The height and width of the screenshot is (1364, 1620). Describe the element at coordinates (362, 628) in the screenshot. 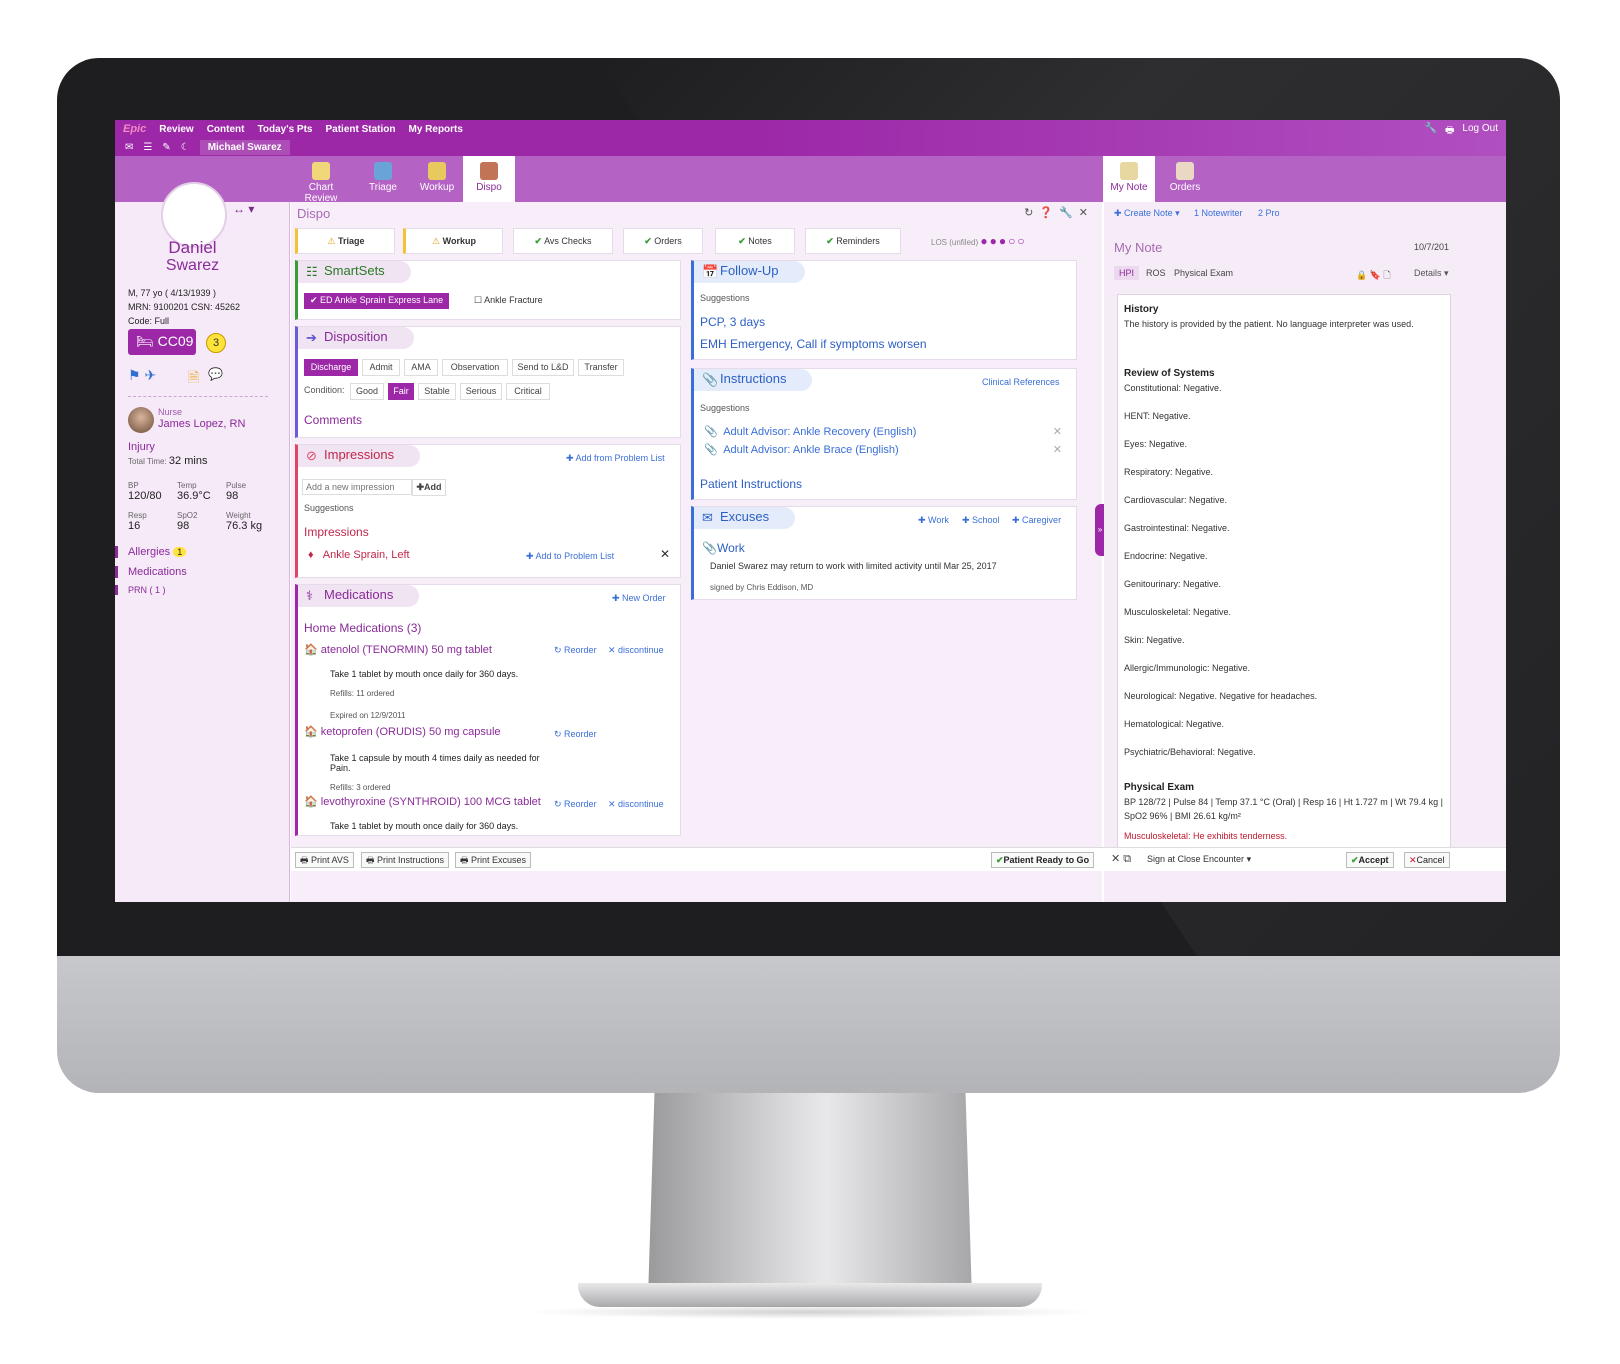

I see `home-medications-header: Home Medications (3)` at that location.